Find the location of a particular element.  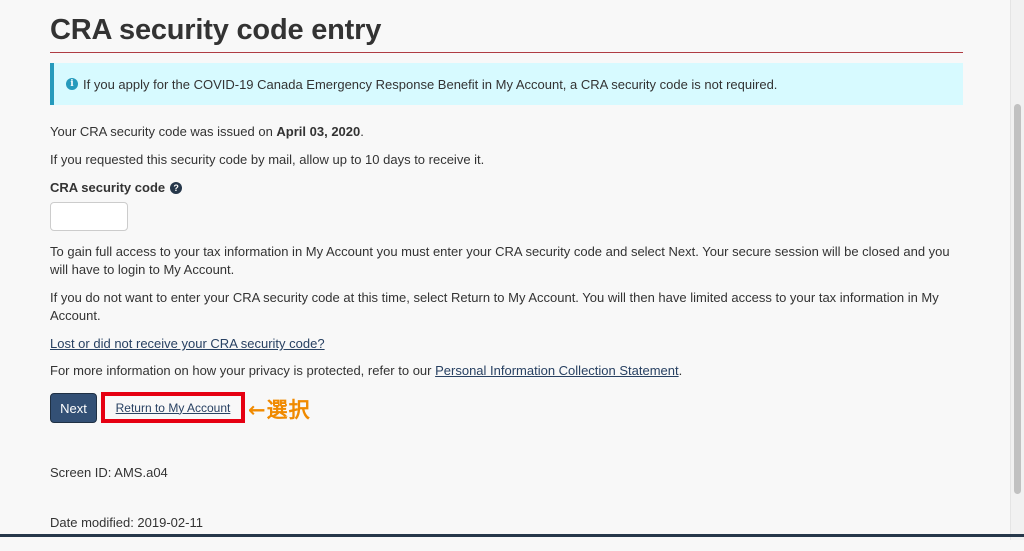

return-to-my-account-button: Return to My Account is located at coordinates (173, 408).